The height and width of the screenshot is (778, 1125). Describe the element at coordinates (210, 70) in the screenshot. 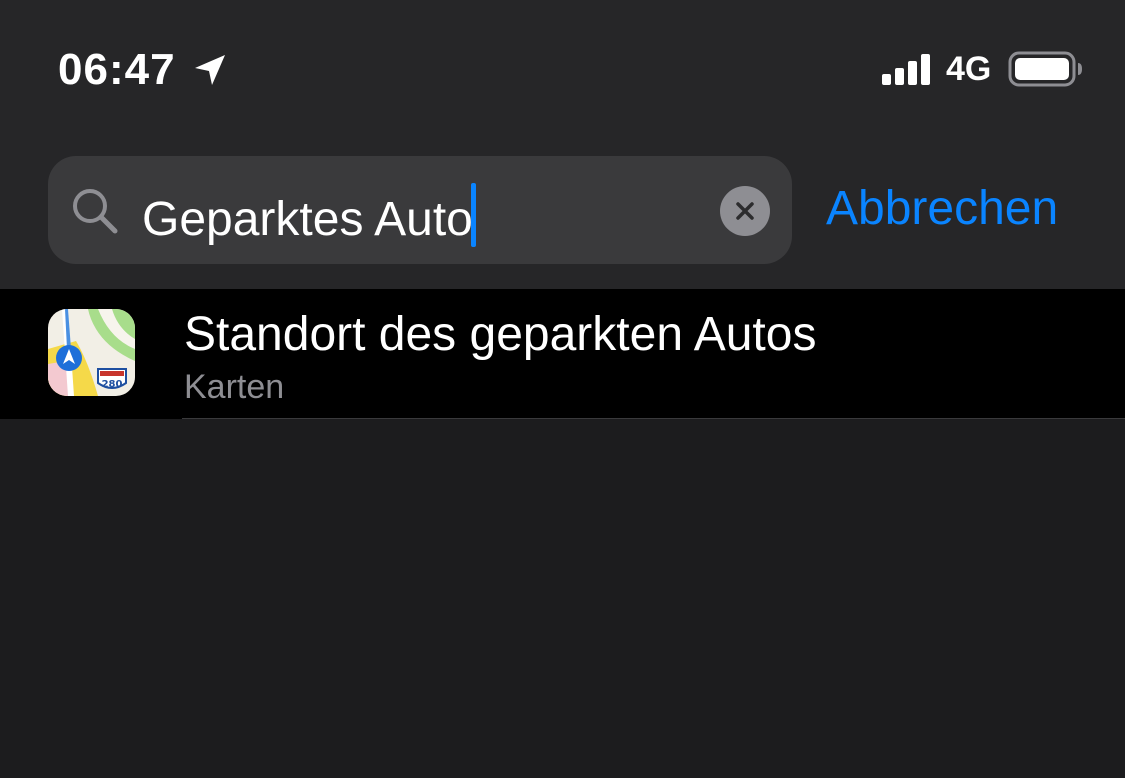

I see `location-arrow-icon` at that location.